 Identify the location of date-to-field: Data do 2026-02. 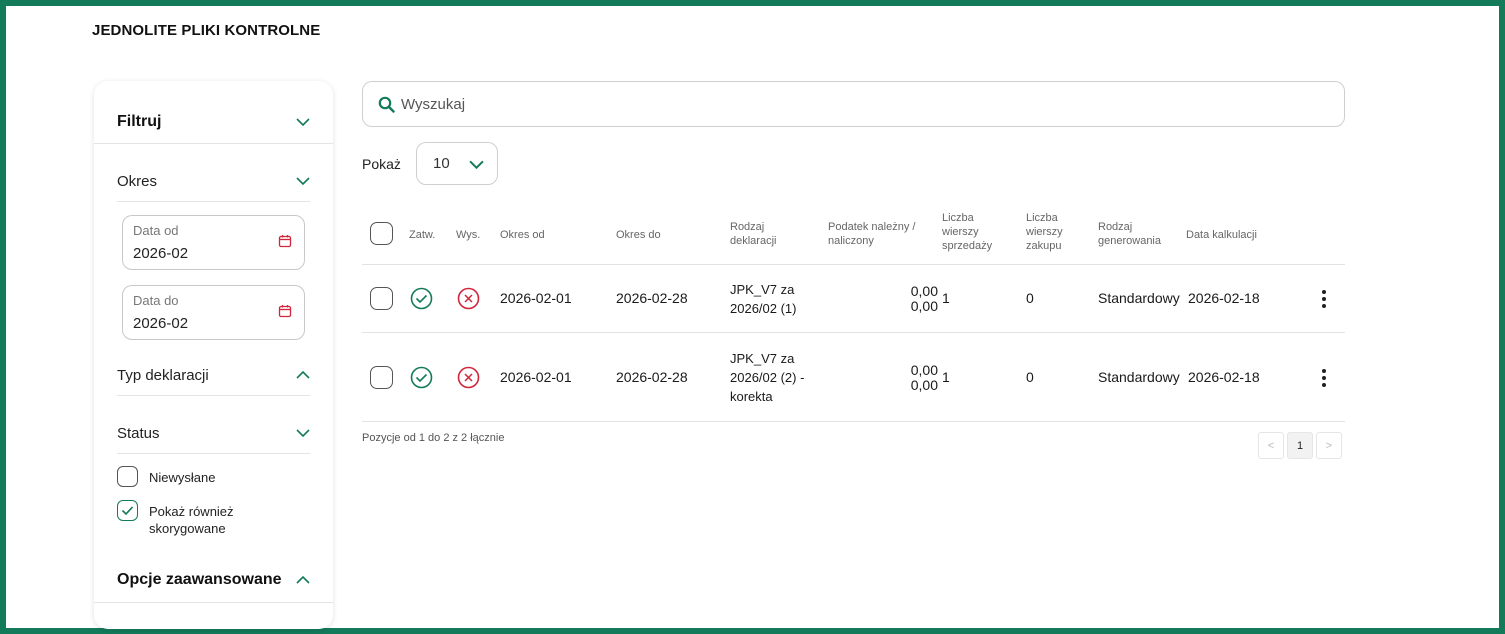
(213, 312).